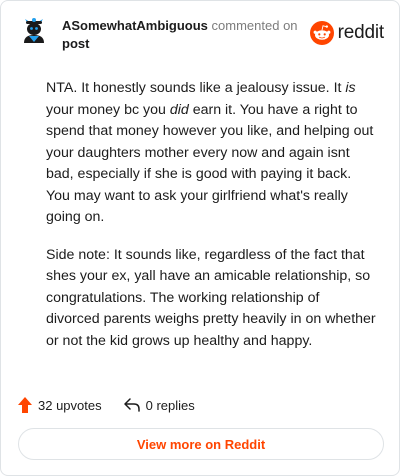  Describe the element at coordinates (75, 44) in the screenshot. I see `post-link: post` at that location.